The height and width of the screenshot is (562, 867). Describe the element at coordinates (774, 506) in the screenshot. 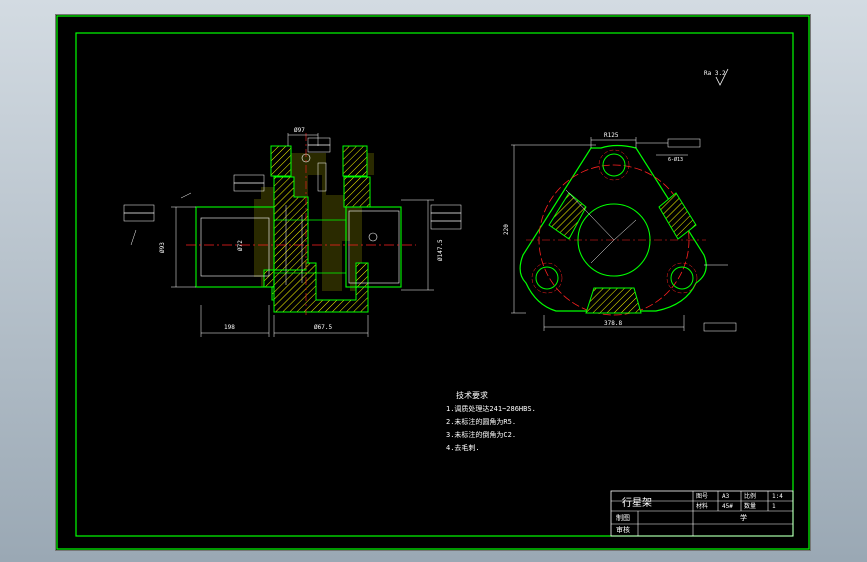

I see `value-quantity: 1` at that location.